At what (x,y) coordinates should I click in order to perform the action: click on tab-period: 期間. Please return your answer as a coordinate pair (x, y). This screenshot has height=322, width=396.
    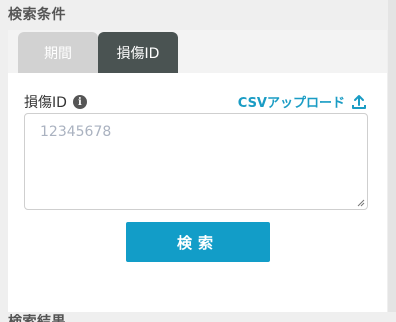
    Looking at the image, I should click on (58, 52).